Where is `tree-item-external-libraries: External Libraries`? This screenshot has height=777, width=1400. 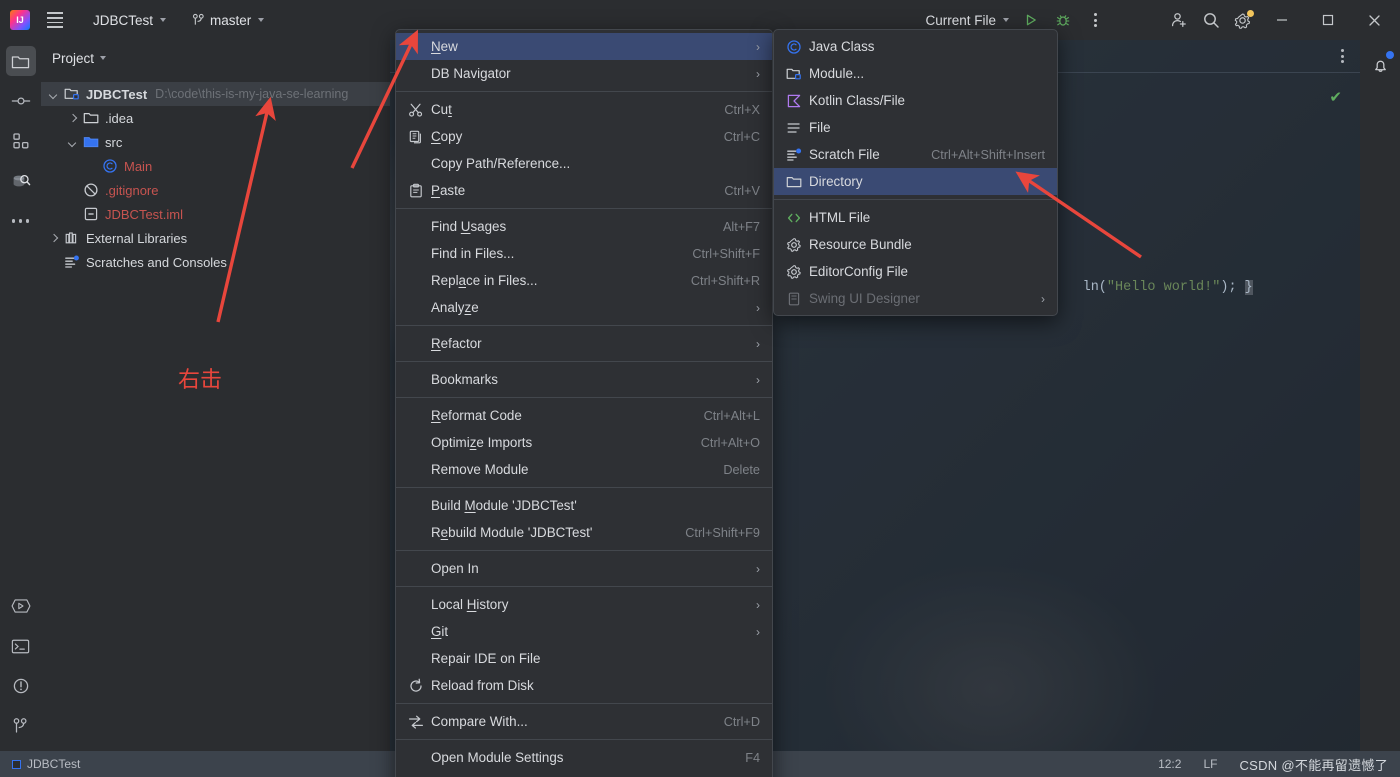 tree-item-external-libraries: External Libraries is located at coordinates (215, 238).